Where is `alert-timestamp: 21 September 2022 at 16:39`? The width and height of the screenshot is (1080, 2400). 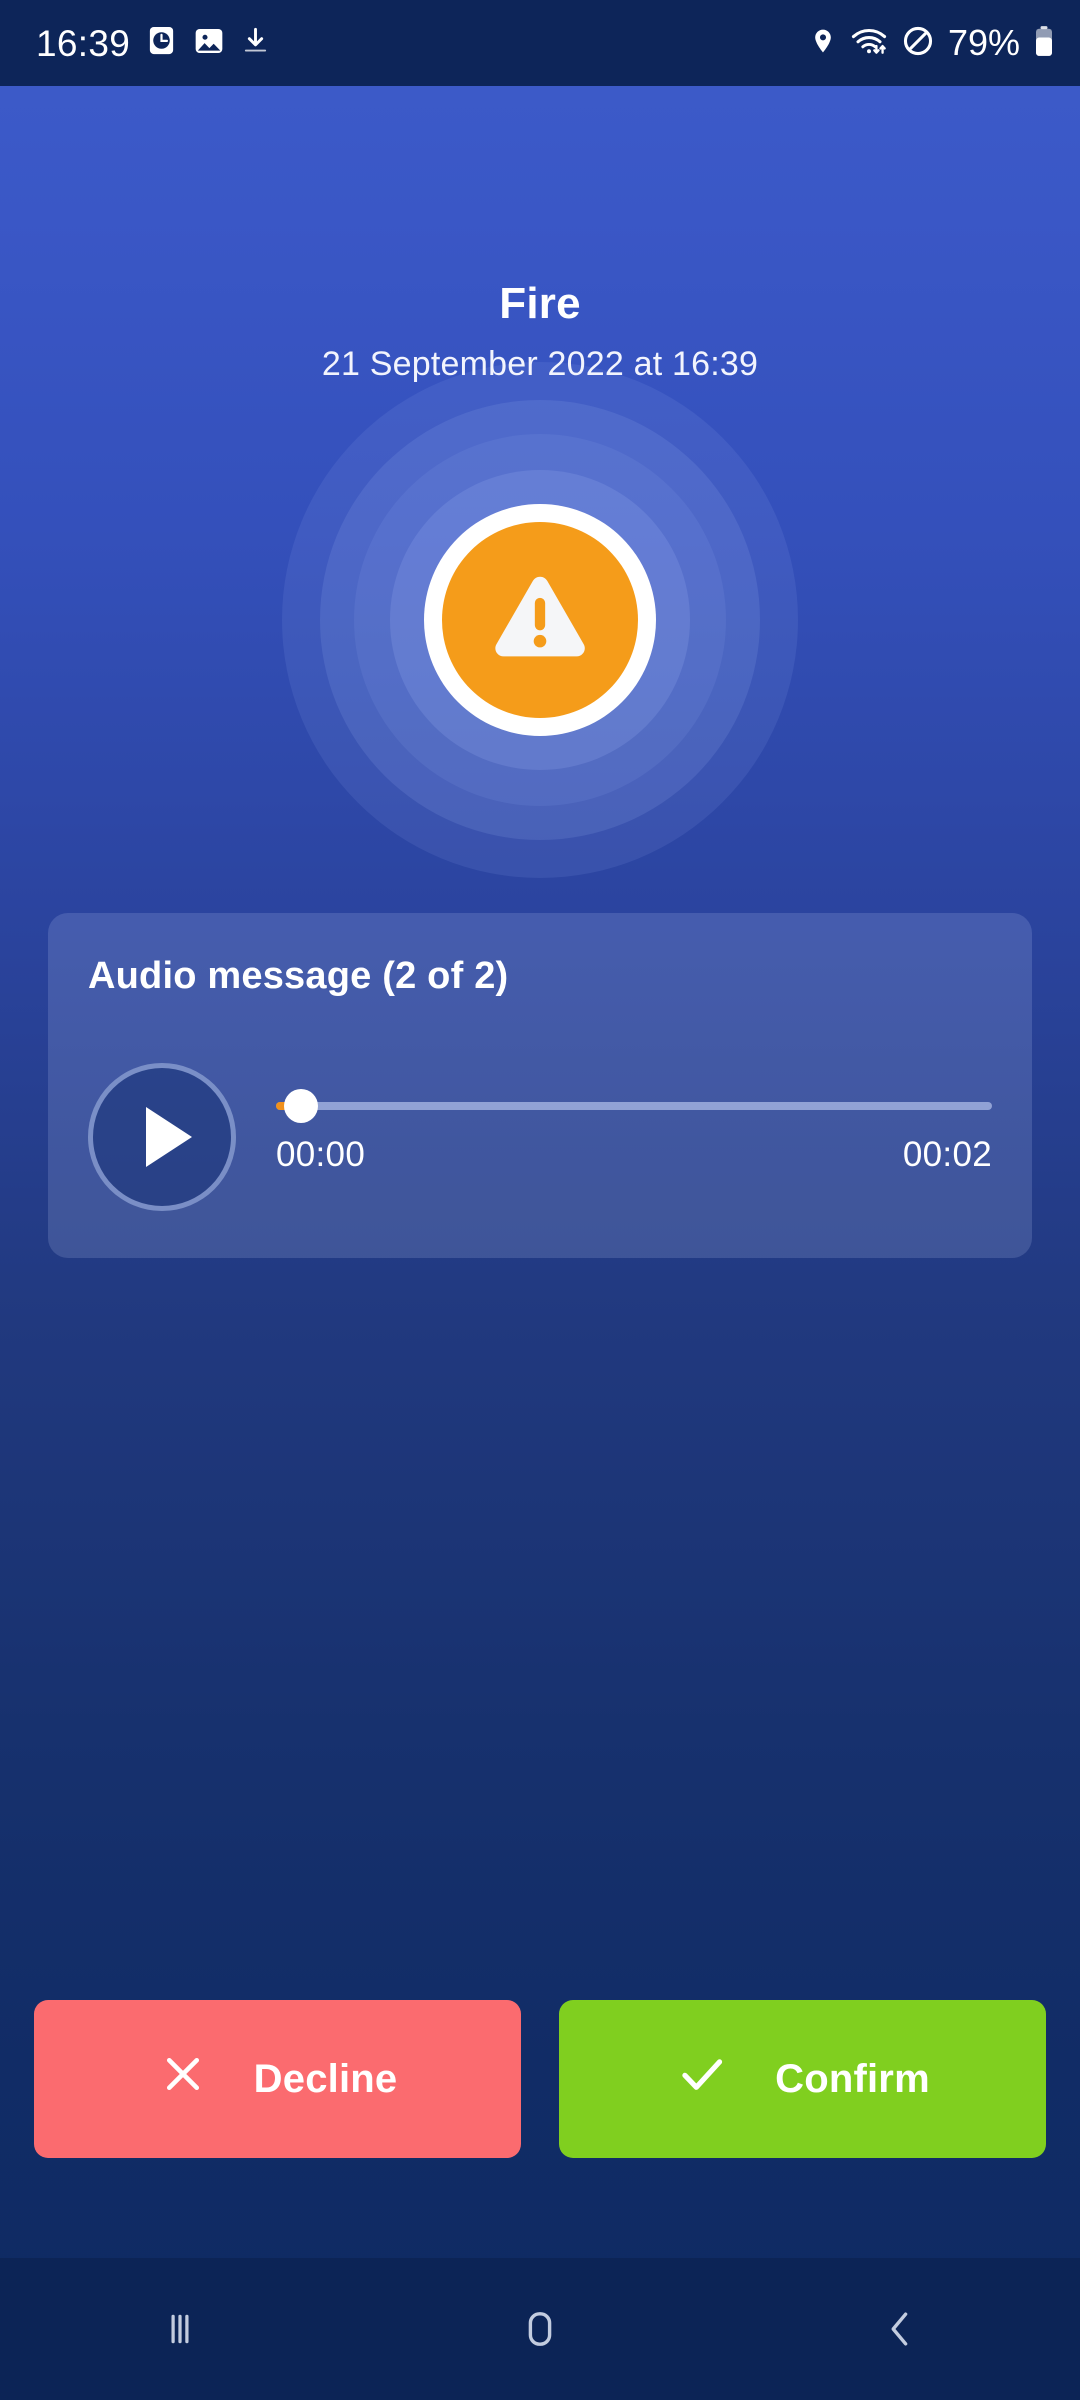
alert-timestamp: 21 September 2022 at 16:39 is located at coordinates (540, 364).